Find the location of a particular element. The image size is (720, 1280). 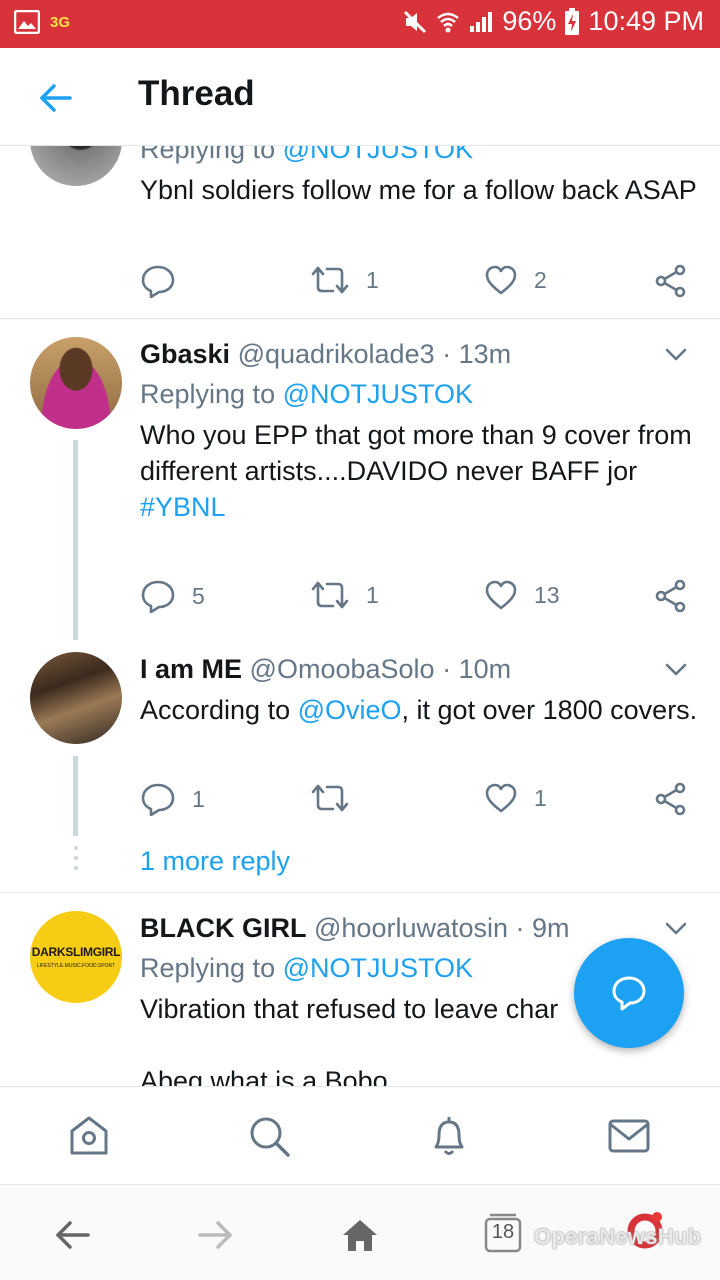

reply-button is located at coordinates (166, 281).